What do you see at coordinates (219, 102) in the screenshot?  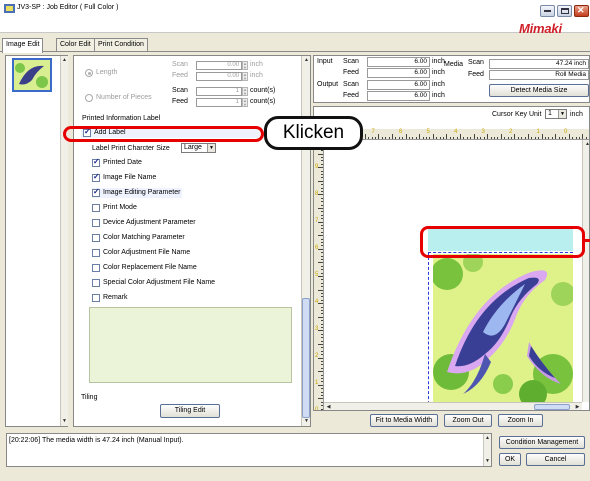 I see `pieces-feed-field: 1` at bounding box center [219, 102].